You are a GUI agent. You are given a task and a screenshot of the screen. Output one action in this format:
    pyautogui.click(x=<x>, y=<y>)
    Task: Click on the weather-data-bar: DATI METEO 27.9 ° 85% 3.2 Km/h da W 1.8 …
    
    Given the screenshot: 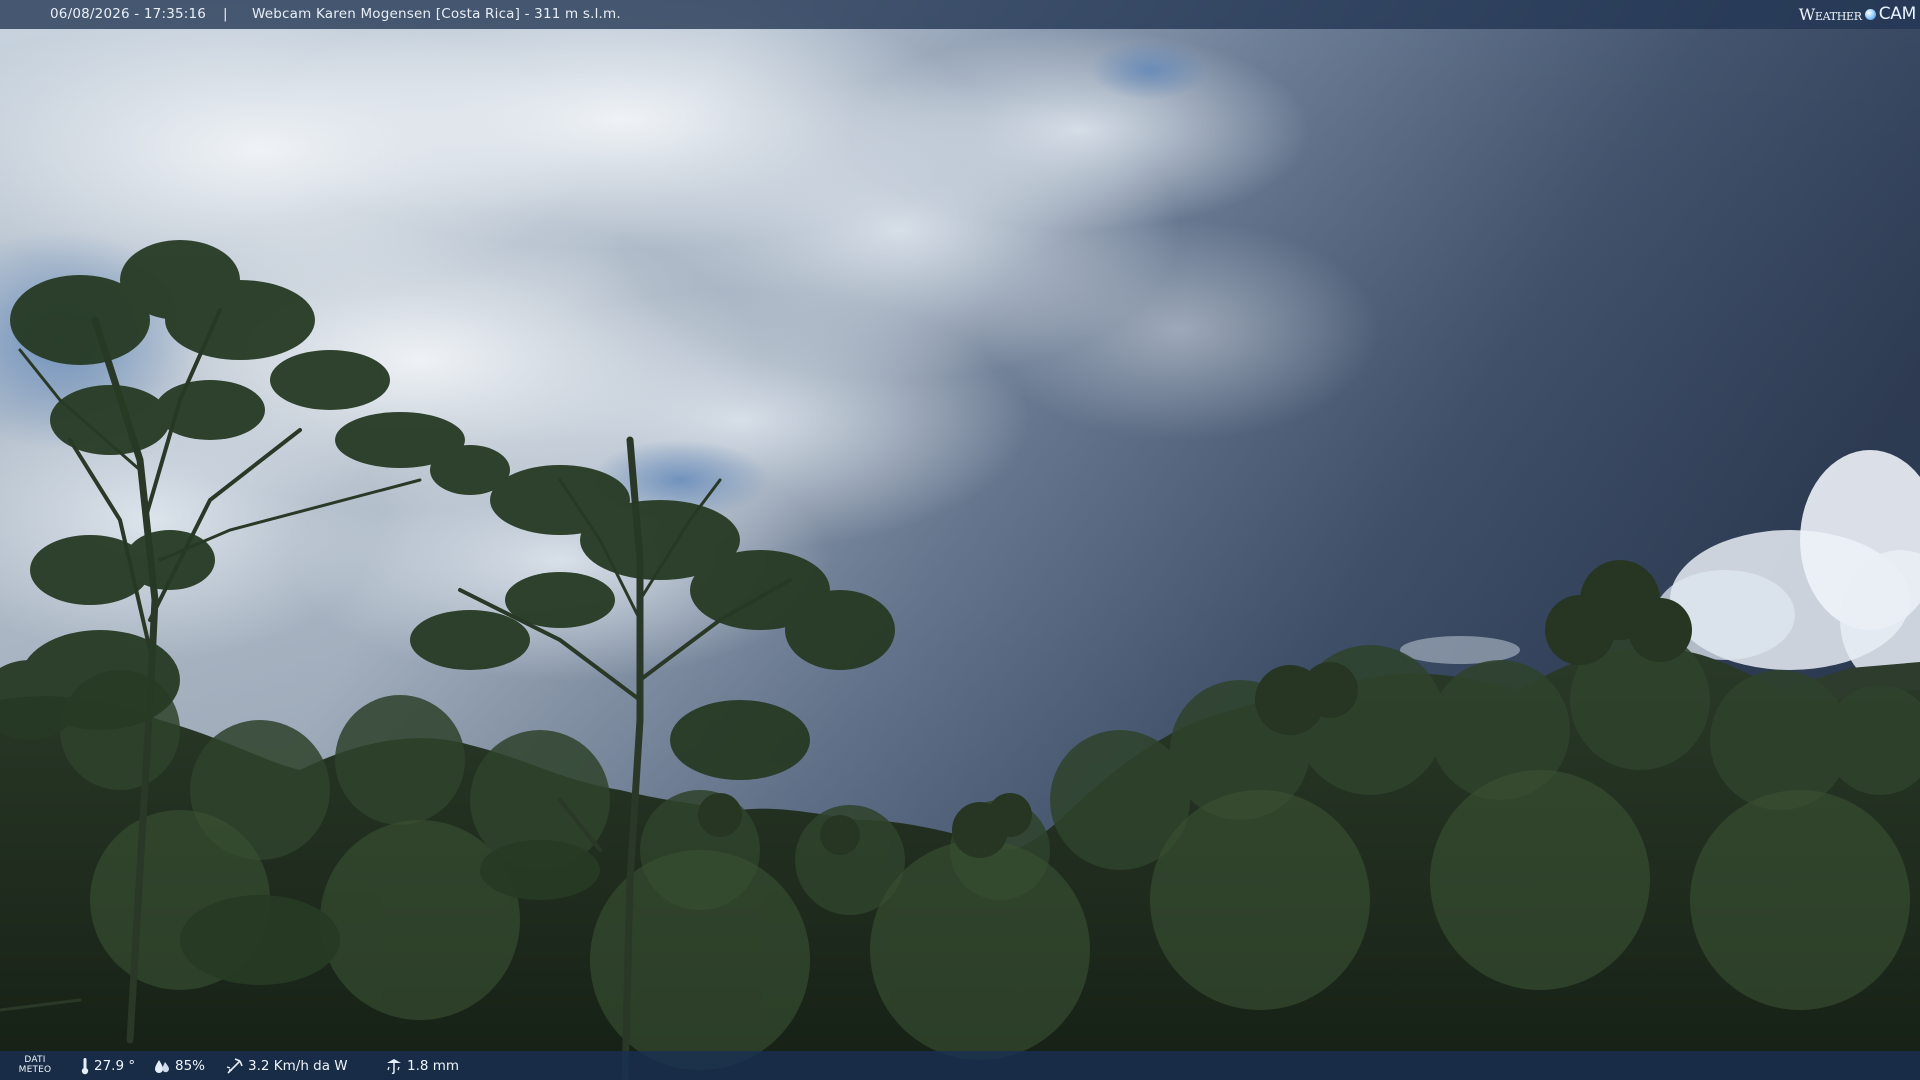 What is the action you would take?
    pyautogui.click(x=960, y=1065)
    